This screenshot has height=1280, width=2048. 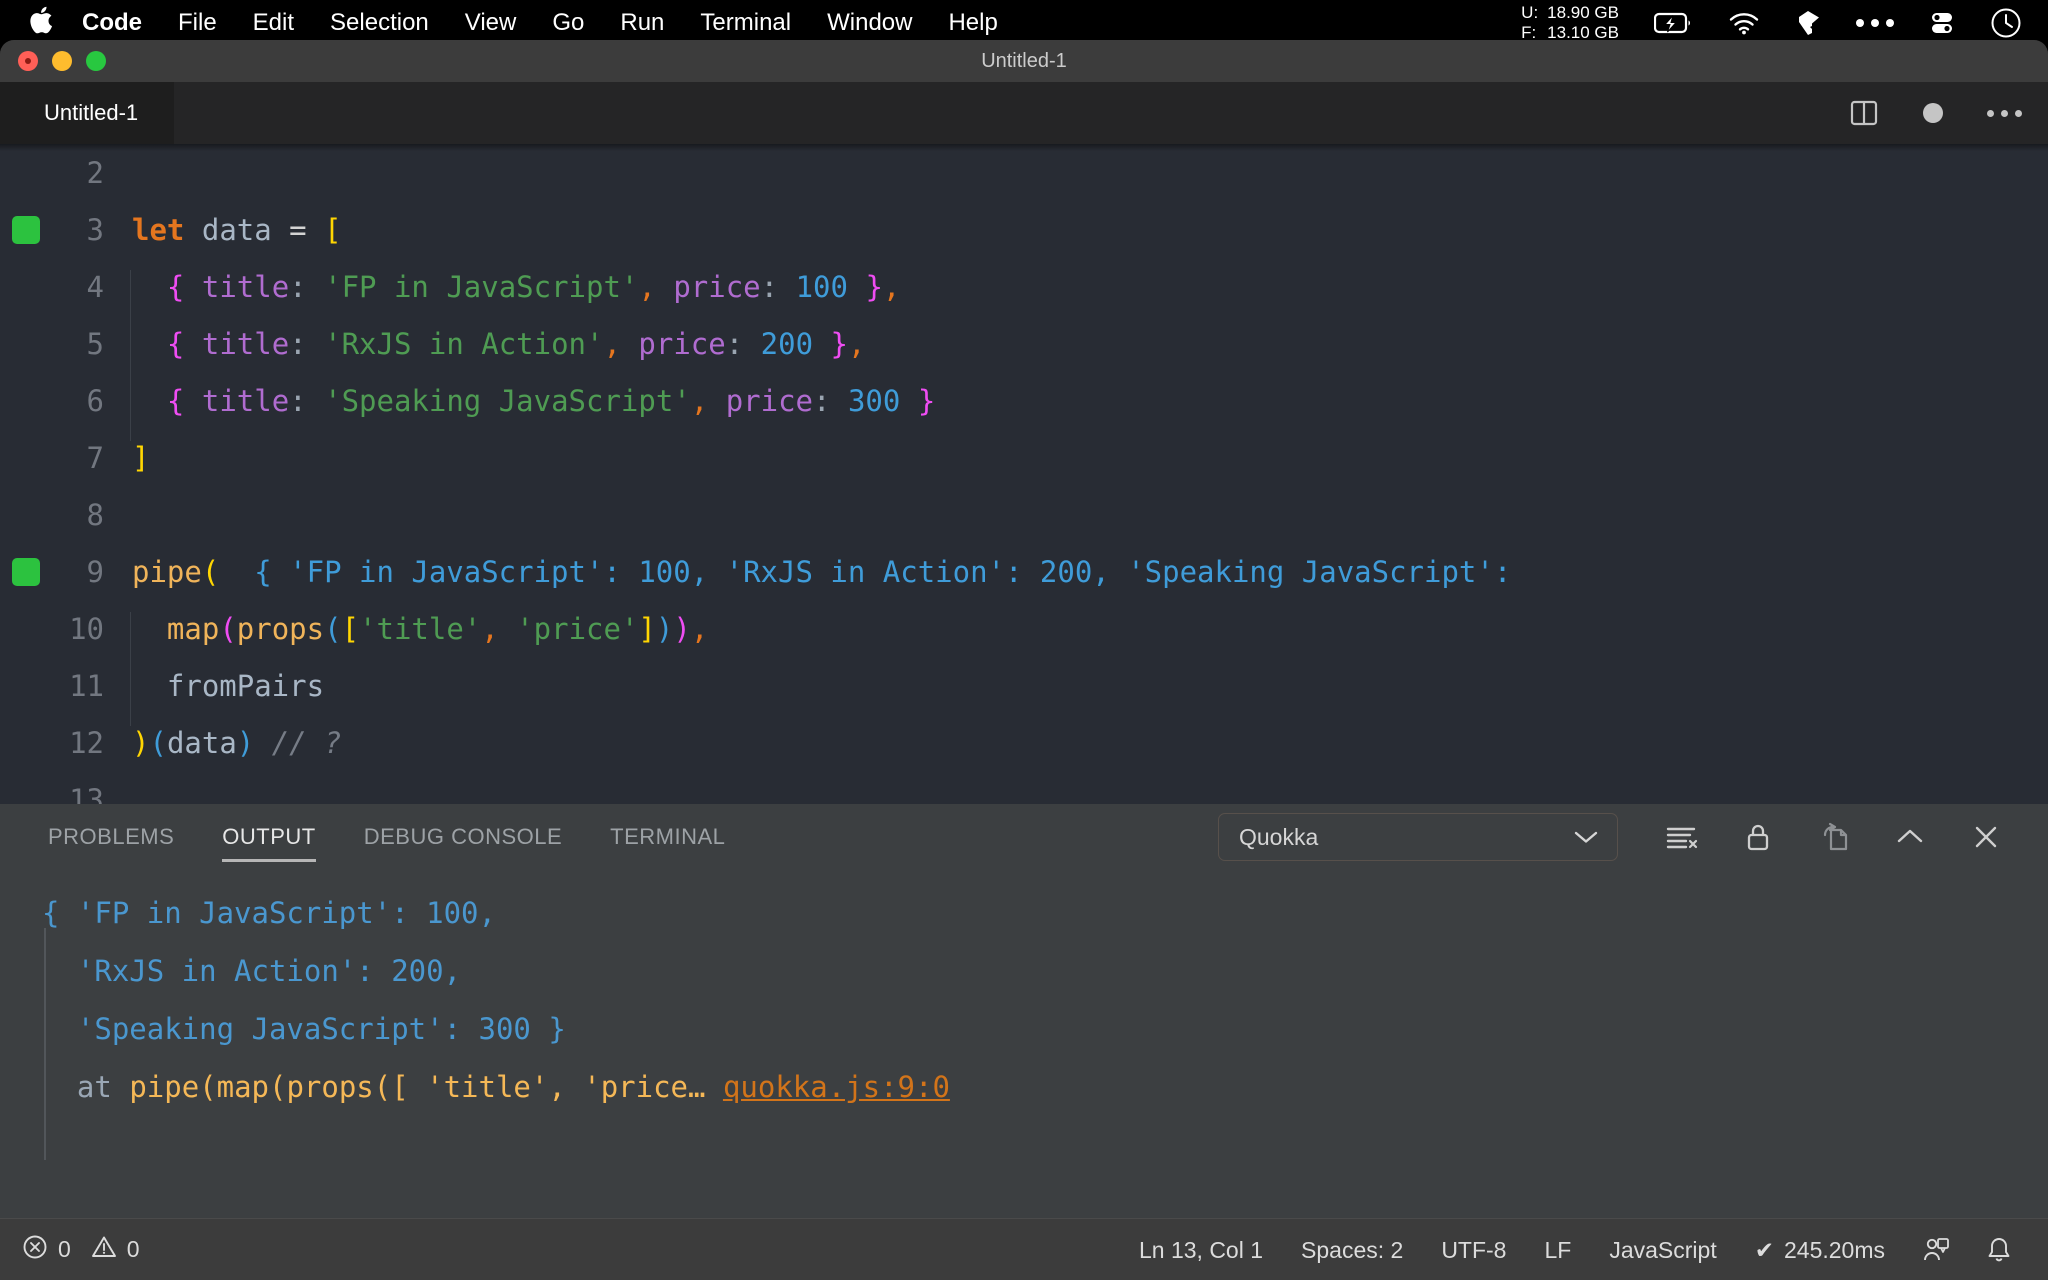 I want to click on maximize-button, so click(x=96, y=61).